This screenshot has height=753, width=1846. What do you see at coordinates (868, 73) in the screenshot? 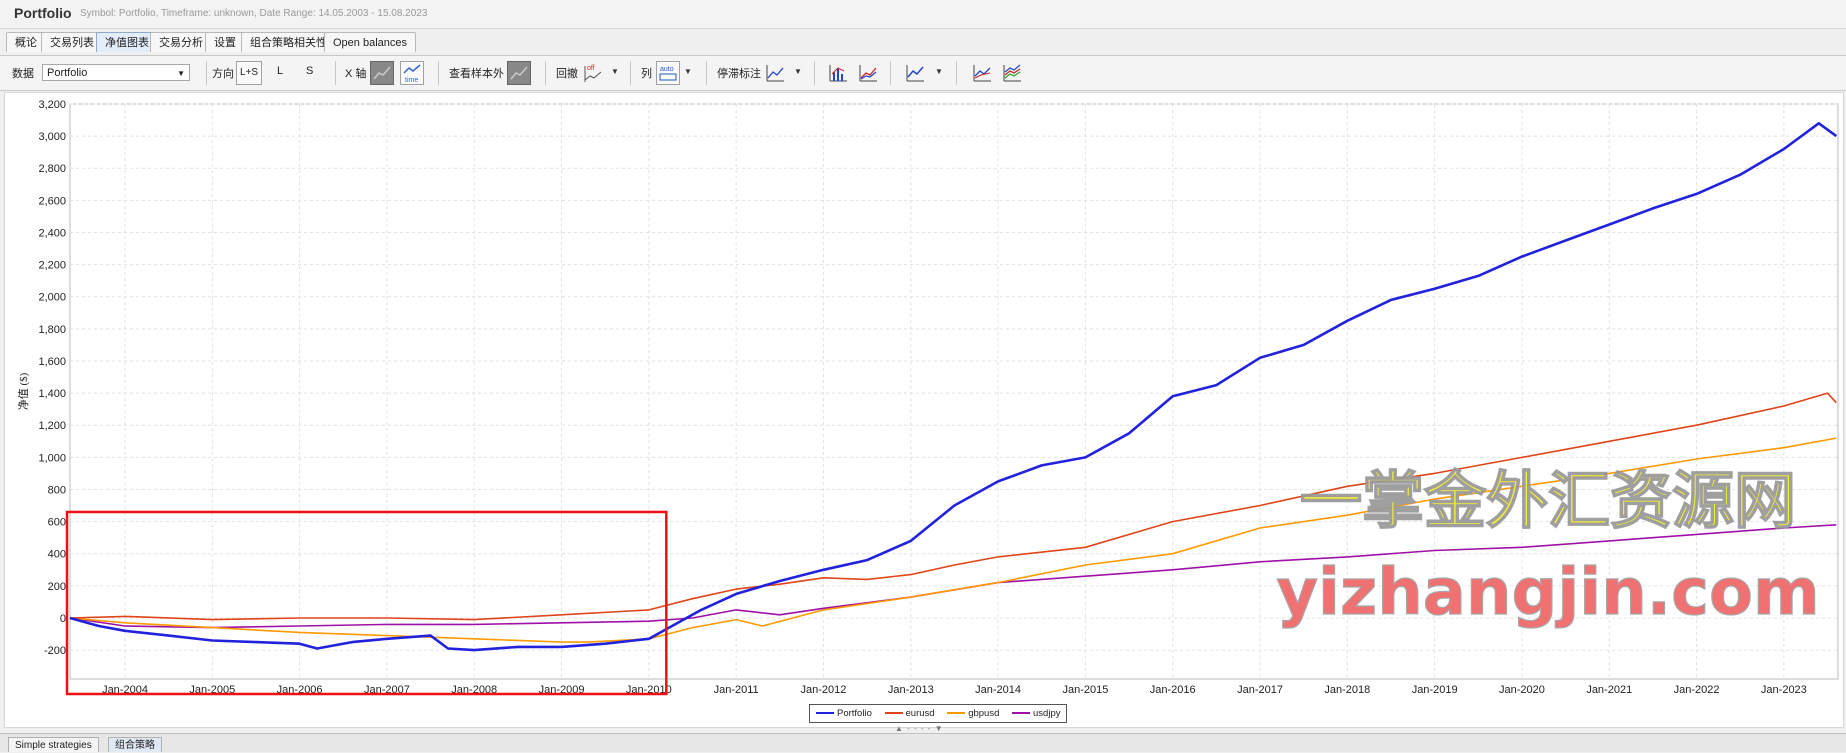
I see `line-chart-icon` at bounding box center [868, 73].